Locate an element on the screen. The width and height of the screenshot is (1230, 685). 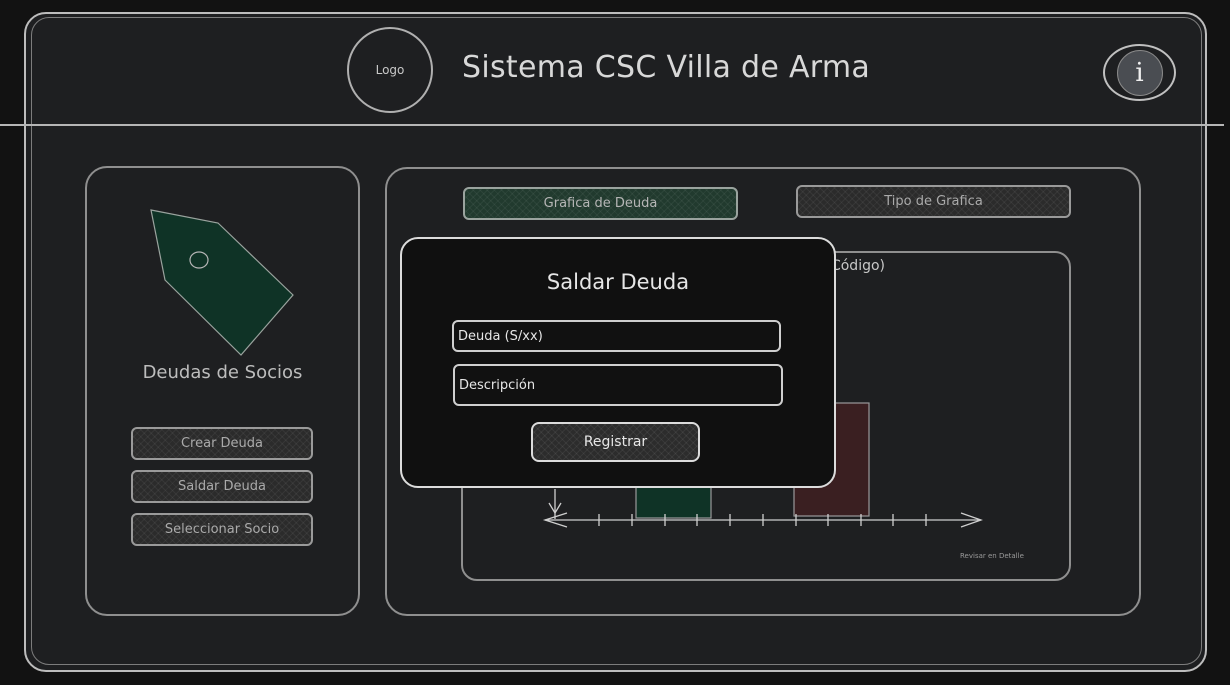
description-input: Descripción is located at coordinates (618, 385).